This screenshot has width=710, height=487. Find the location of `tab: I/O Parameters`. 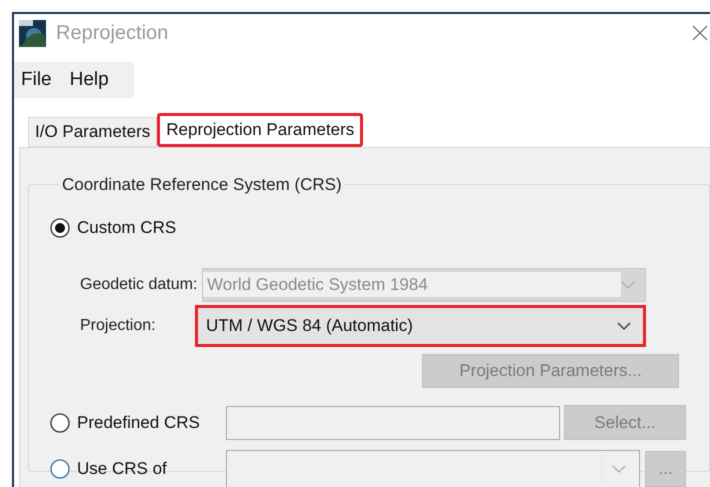

tab: I/O Parameters is located at coordinates (93, 132).